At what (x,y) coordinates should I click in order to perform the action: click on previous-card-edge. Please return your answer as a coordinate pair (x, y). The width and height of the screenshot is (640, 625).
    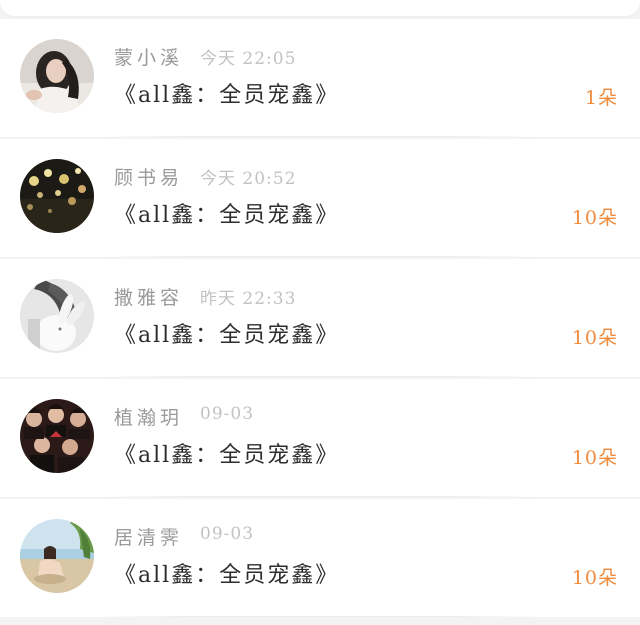
    Looking at the image, I should click on (320, 8).